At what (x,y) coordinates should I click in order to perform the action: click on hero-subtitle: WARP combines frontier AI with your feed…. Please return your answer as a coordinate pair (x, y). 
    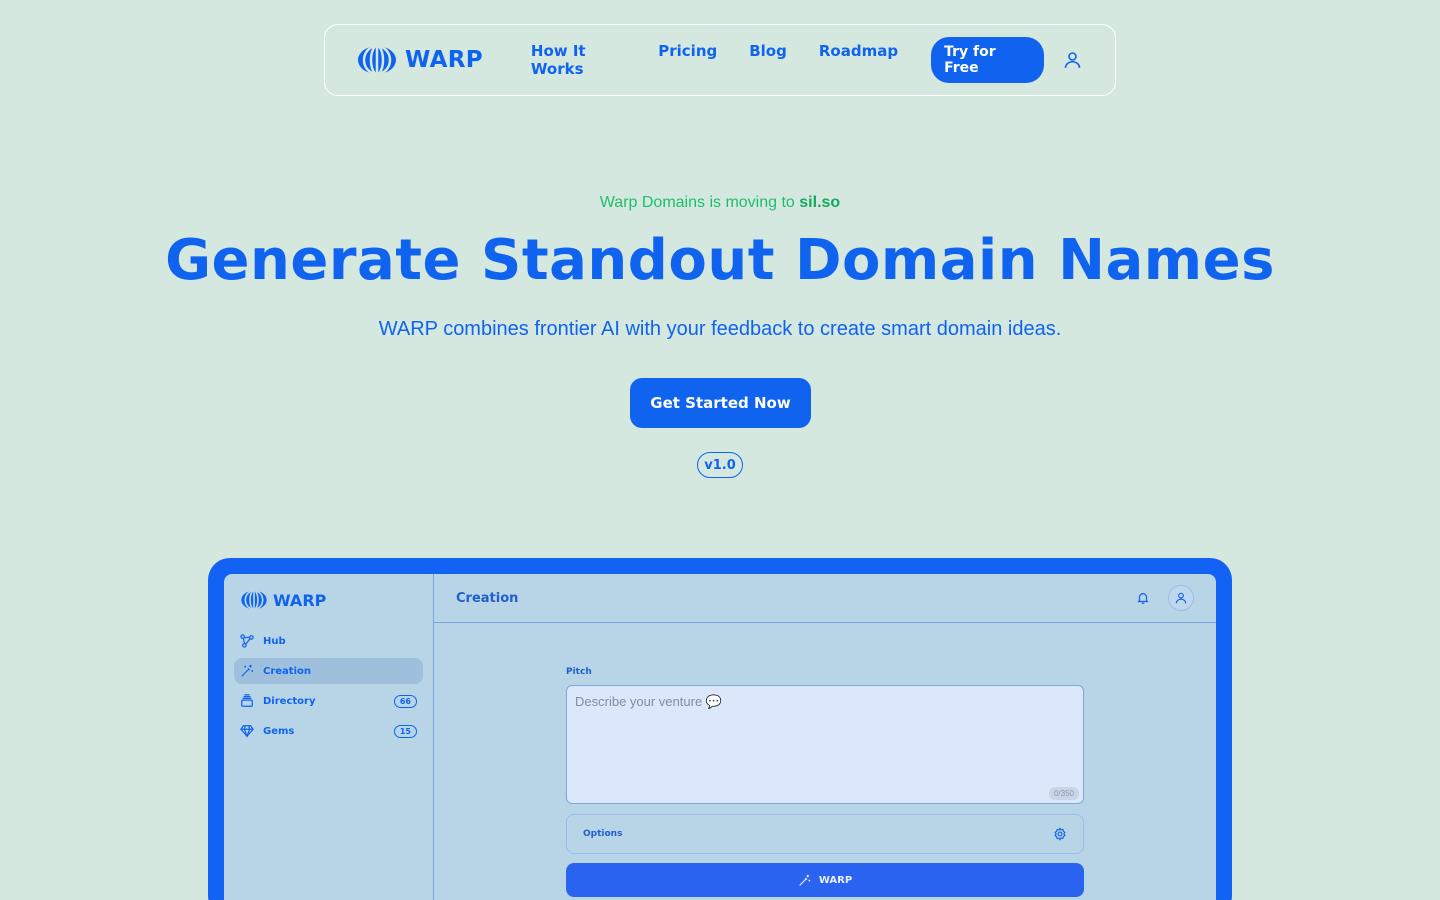
    Looking at the image, I should click on (720, 329).